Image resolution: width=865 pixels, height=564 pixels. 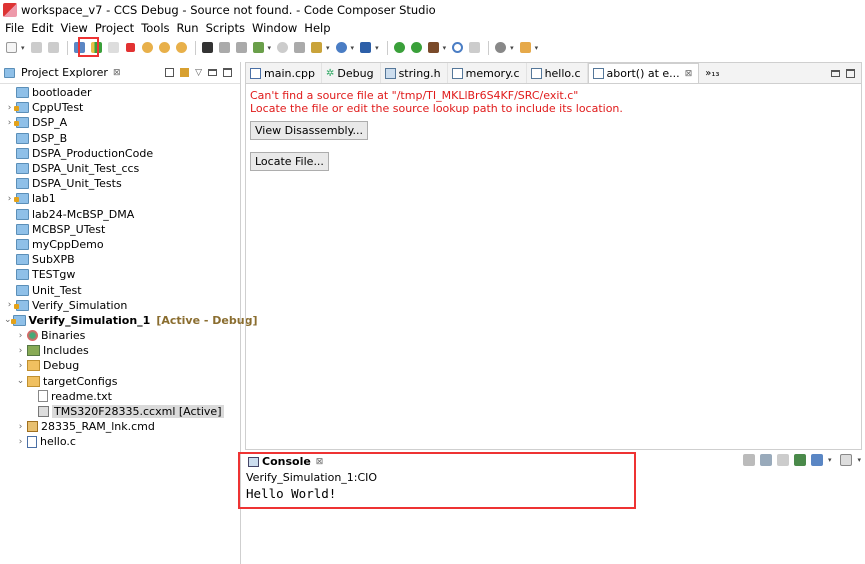 I want to click on new-console-icon, so click(x=846, y=460).